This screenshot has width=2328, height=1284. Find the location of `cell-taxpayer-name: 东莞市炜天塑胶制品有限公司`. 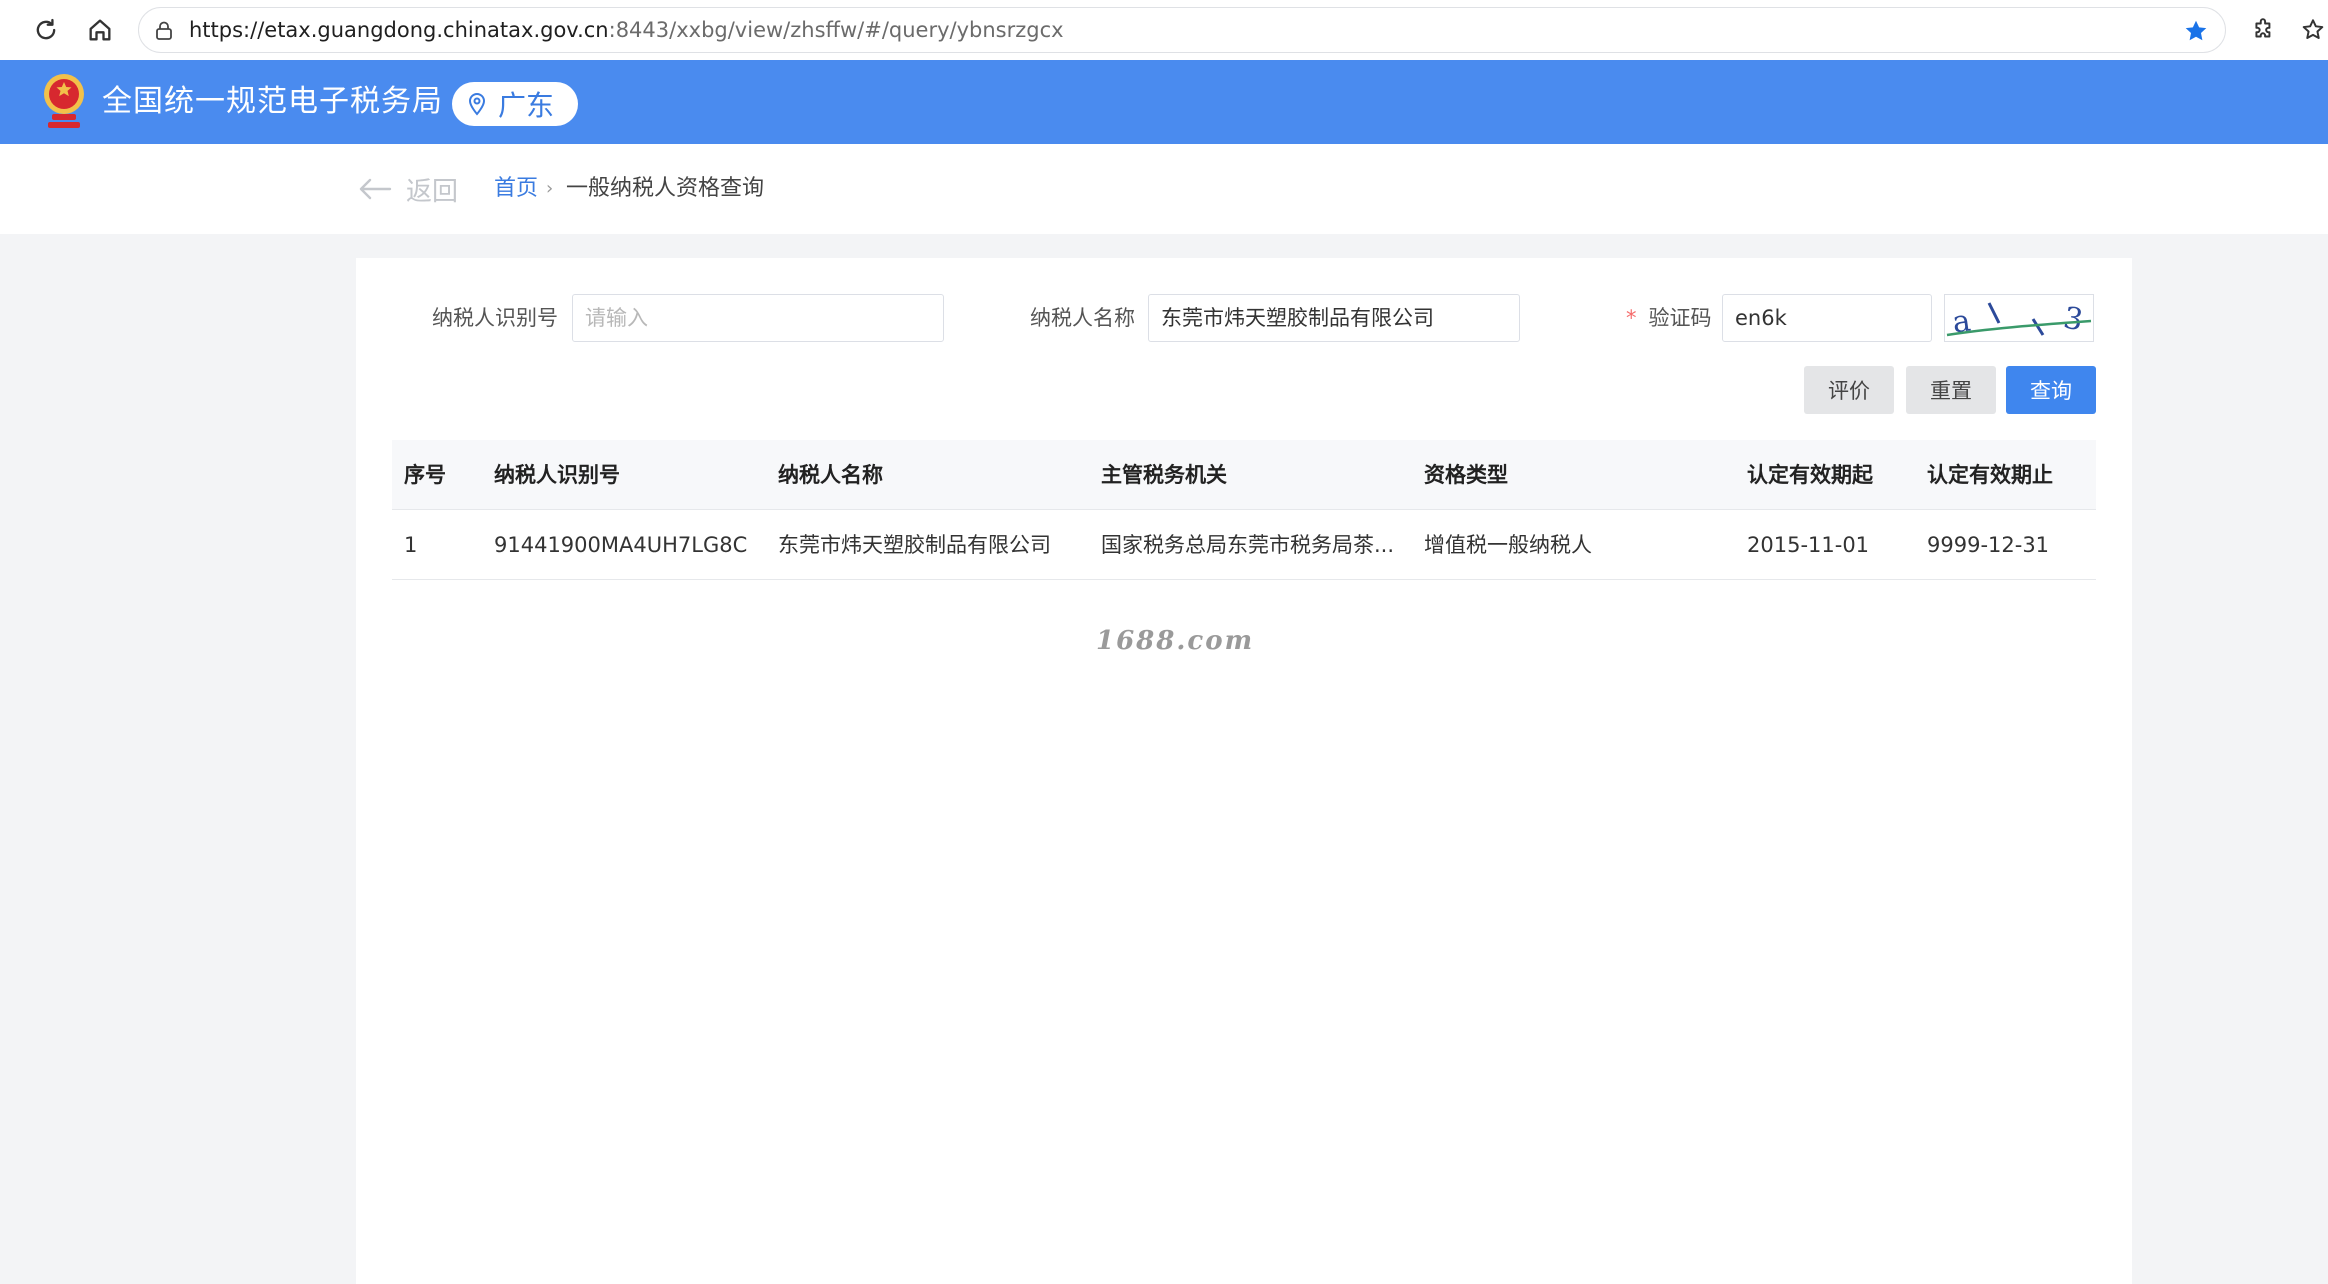

cell-taxpayer-name: 东莞市炜天塑胶制品有限公司 is located at coordinates (914, 545).